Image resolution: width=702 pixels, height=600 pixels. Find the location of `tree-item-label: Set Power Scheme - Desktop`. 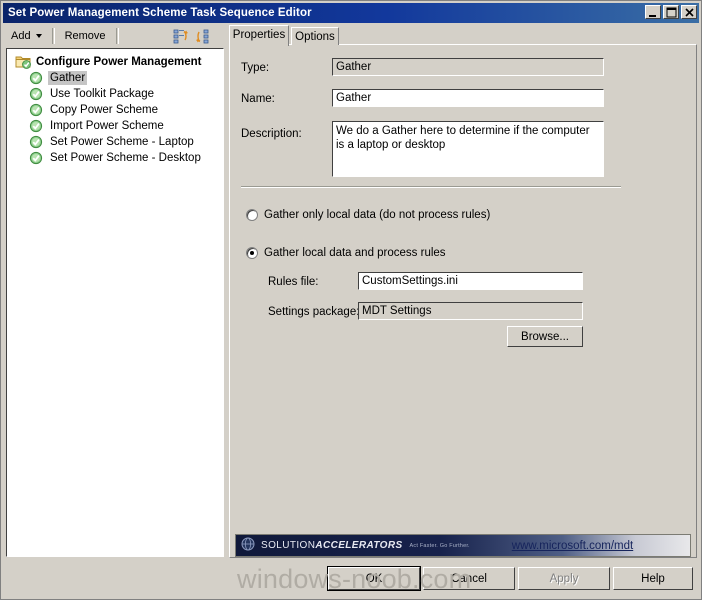

tree-item-label: Set Power Scheme - Desktop is located at coordinates (125, 158).